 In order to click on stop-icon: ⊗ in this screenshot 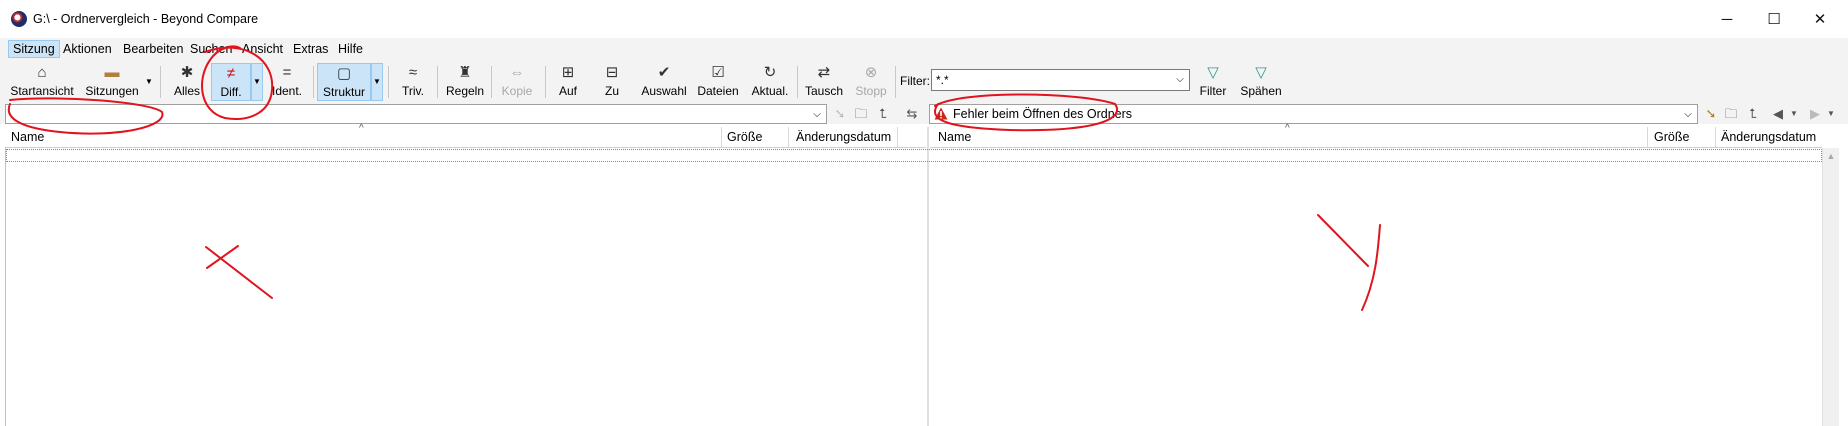, I will do `click(871, 72)`.